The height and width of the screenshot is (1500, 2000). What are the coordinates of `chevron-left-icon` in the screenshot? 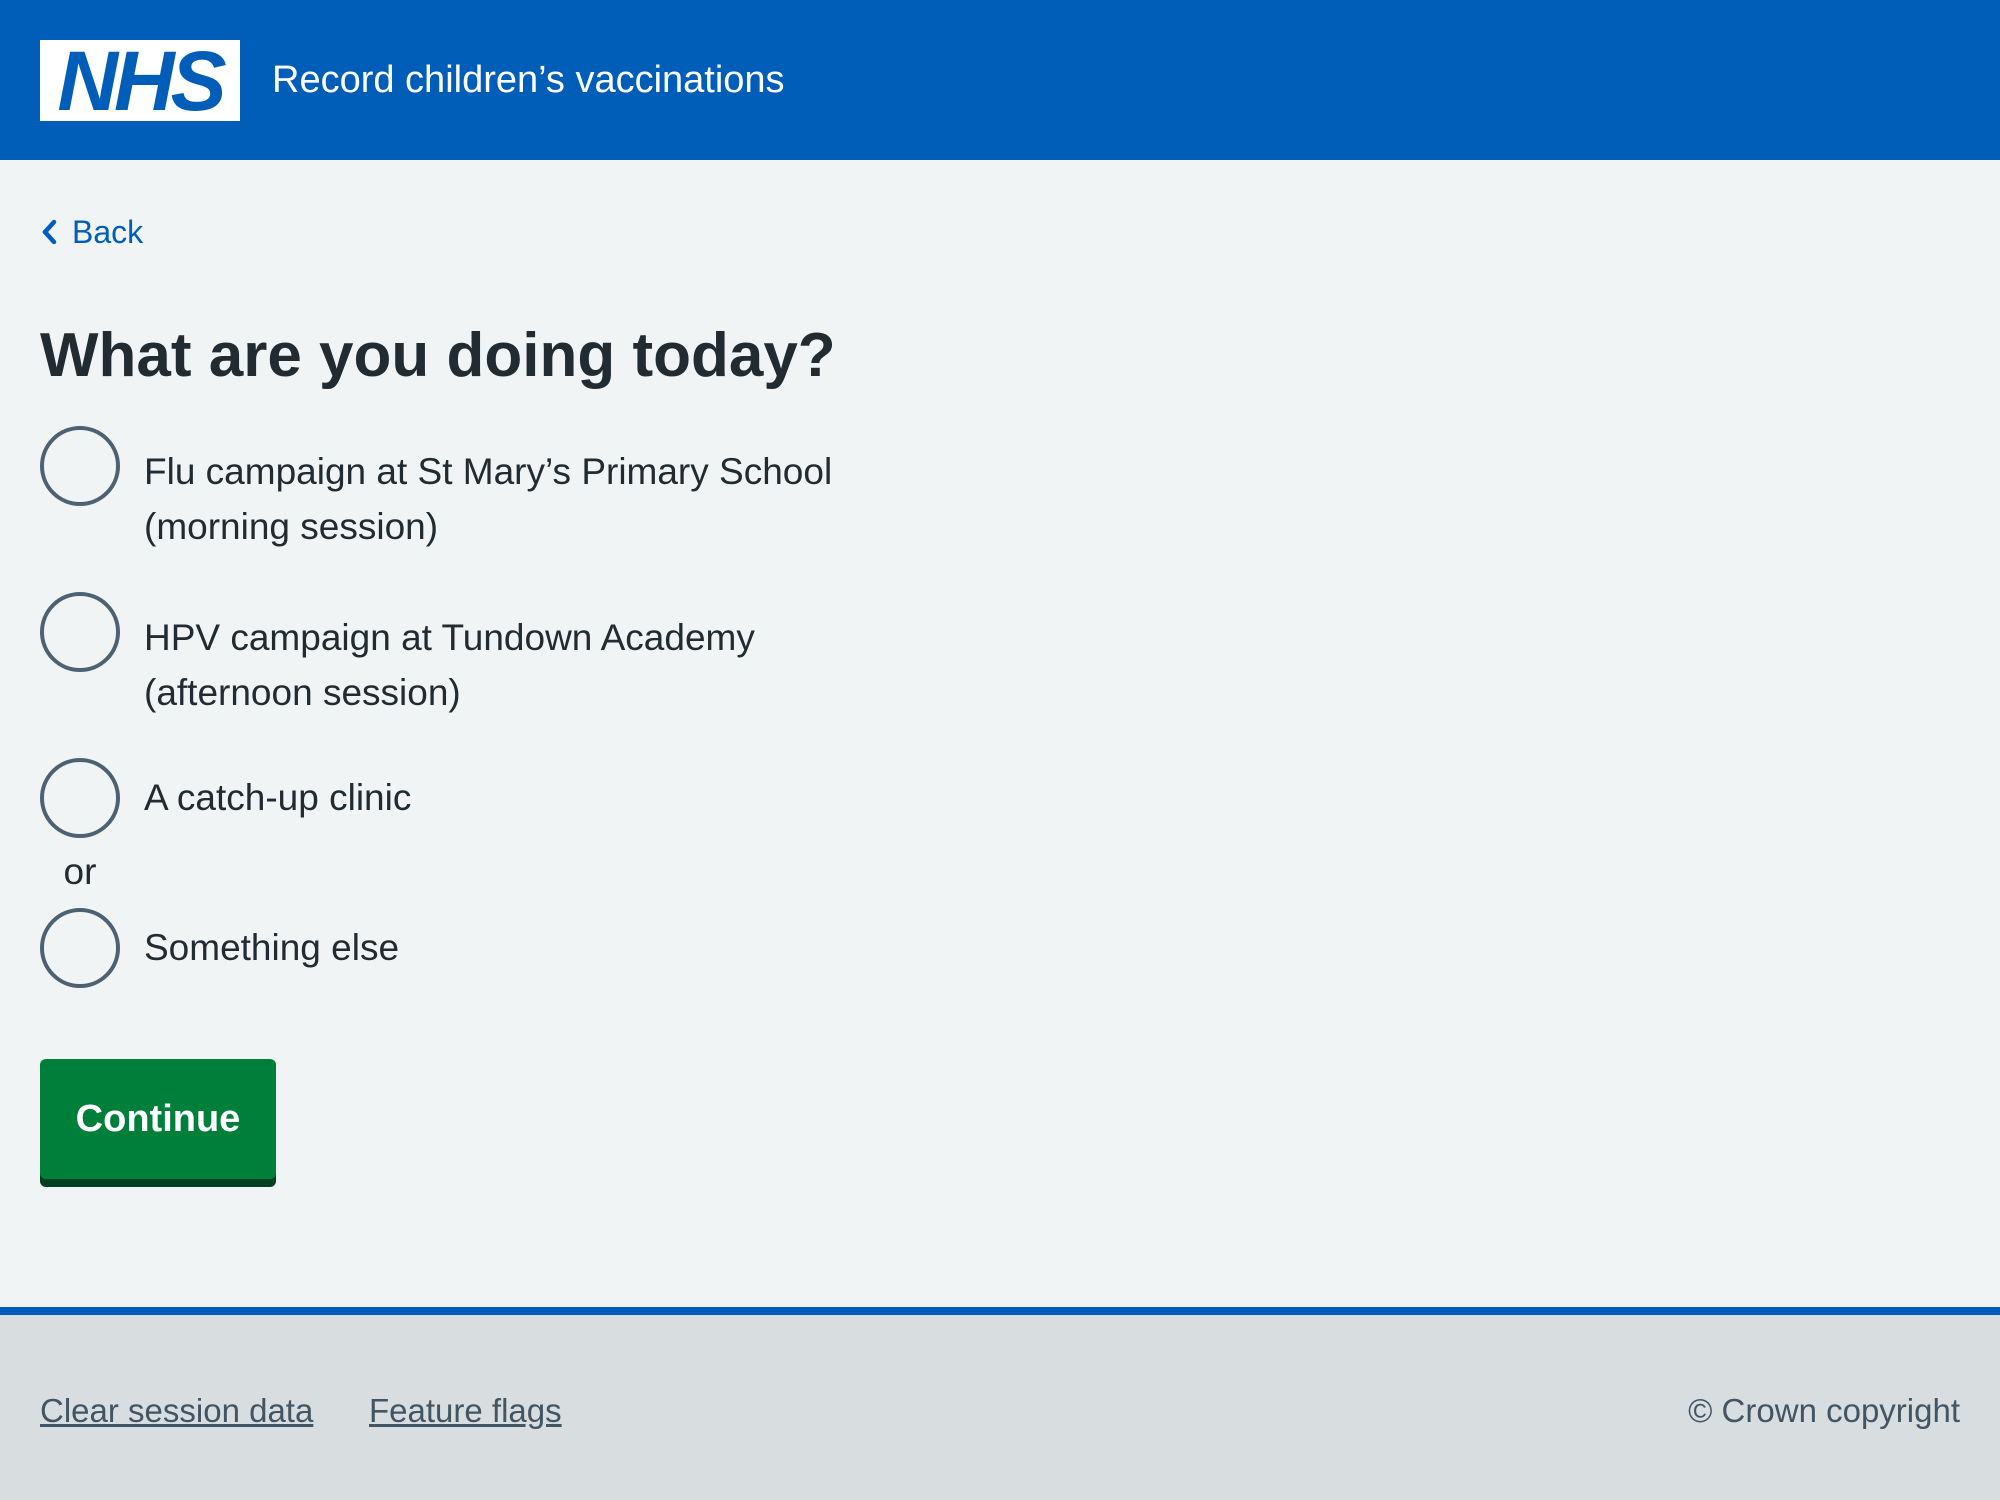 It's located at (49, 232).